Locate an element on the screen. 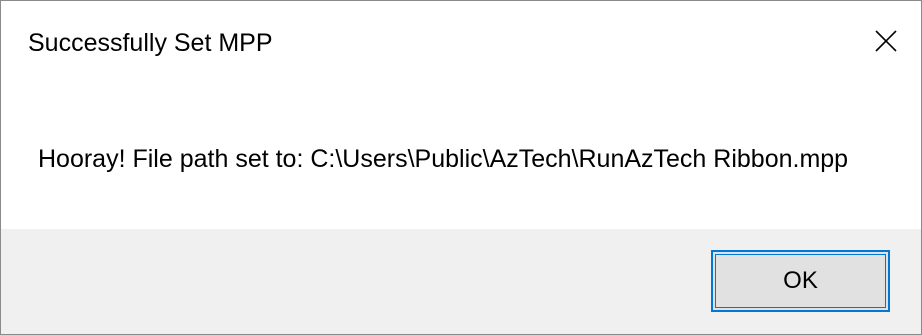 This screenshot has height=335, width=922. close-icon is located at coordinates (886, 41).